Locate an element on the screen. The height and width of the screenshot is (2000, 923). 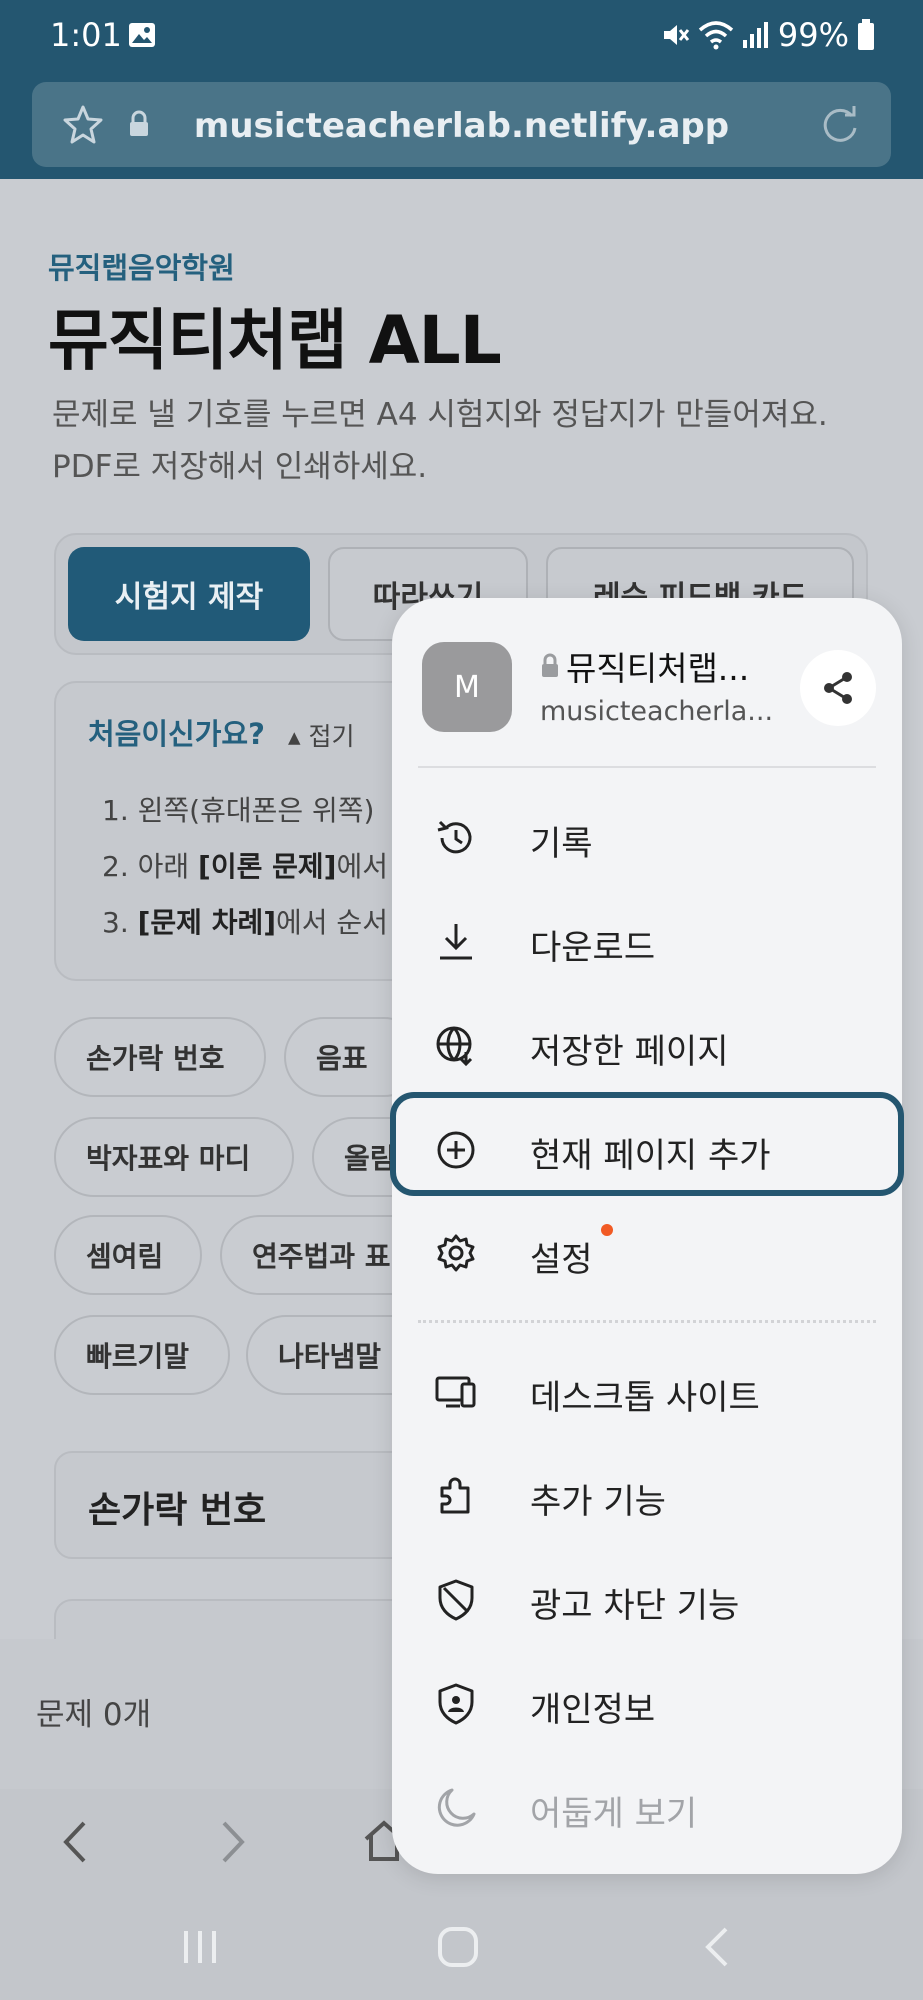
guide-title: 처음이신가요? is located at coordinates (176, 734).